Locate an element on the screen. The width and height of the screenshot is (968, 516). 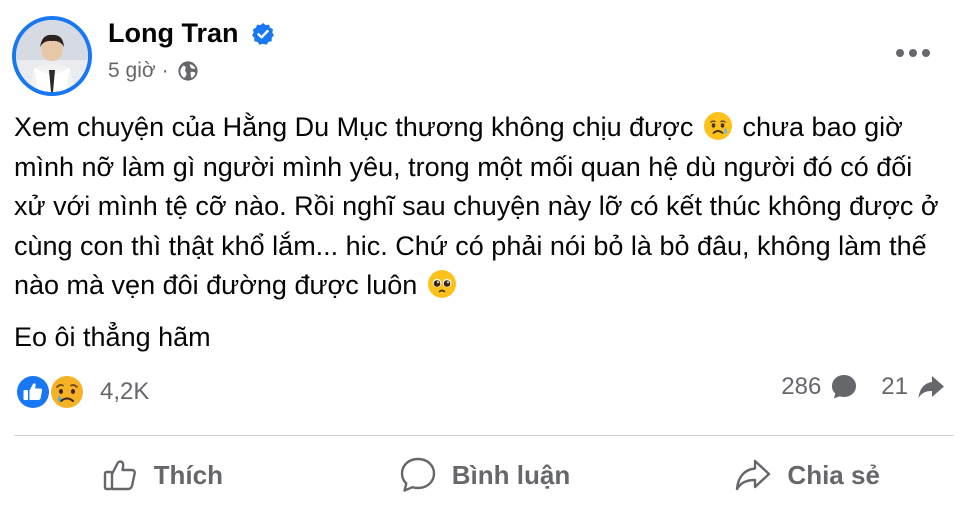
more-options-button is located at coordinates (913, 53).